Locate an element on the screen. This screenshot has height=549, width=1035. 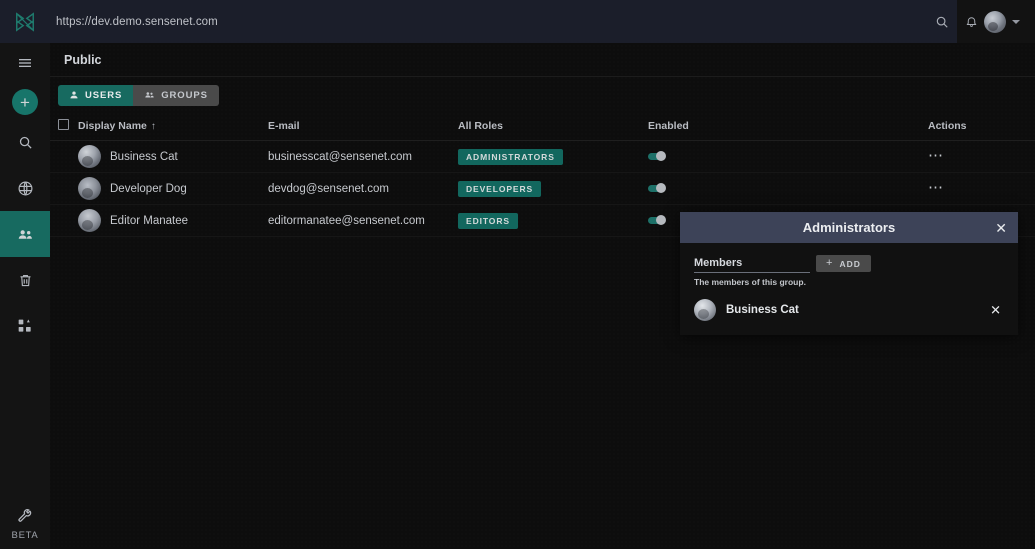
row-role-cell: DEVELOPERS is located at coordinates (553, 188).